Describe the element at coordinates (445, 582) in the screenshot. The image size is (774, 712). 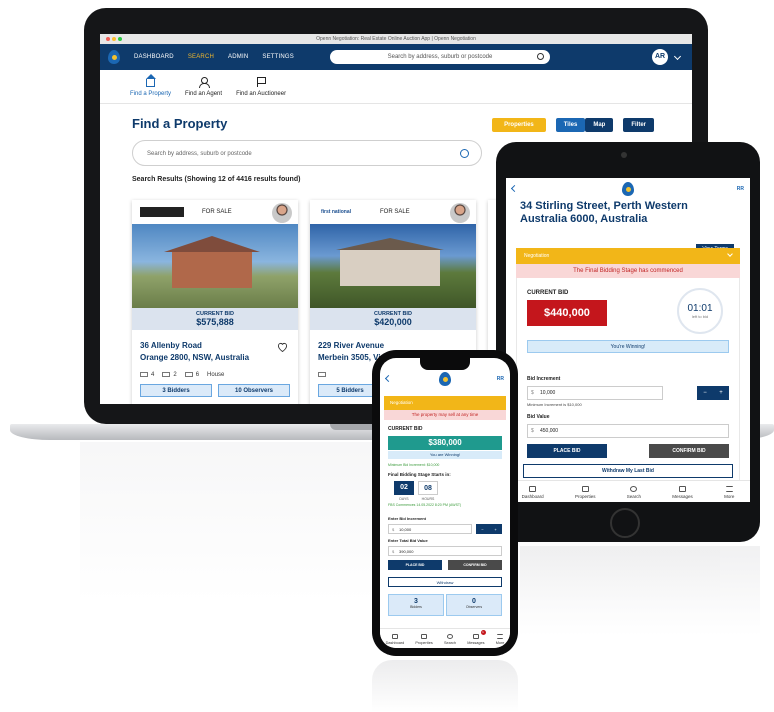
I see `withdraw-button: Withdraw` at that location.